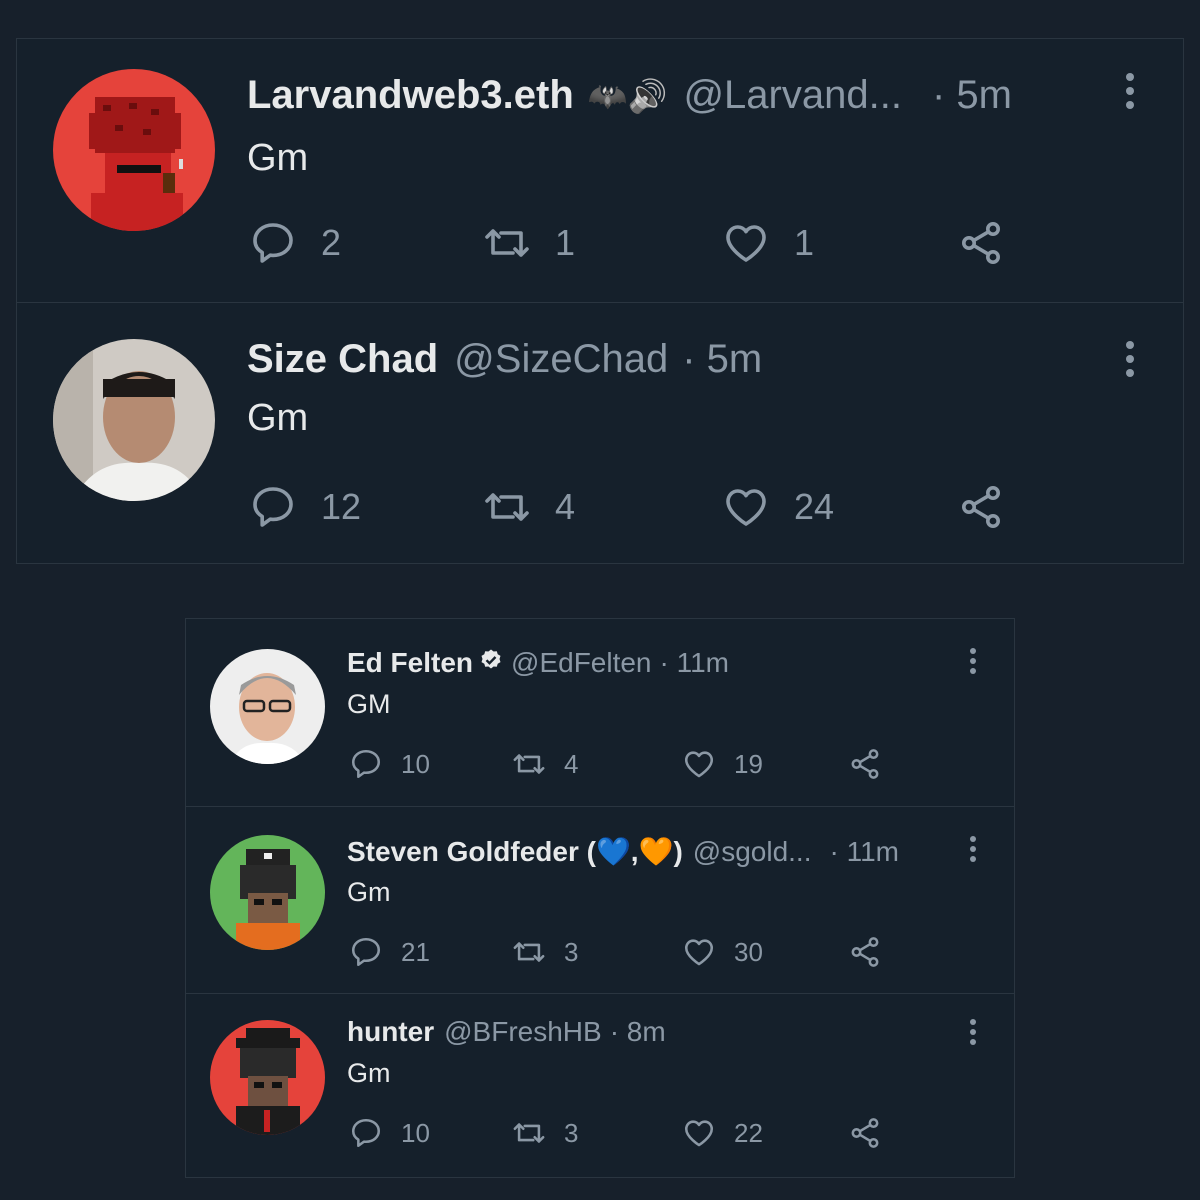 This screenshot has width=1200, height=1200. I want to click on reply-count: 2, so click(331, 242).